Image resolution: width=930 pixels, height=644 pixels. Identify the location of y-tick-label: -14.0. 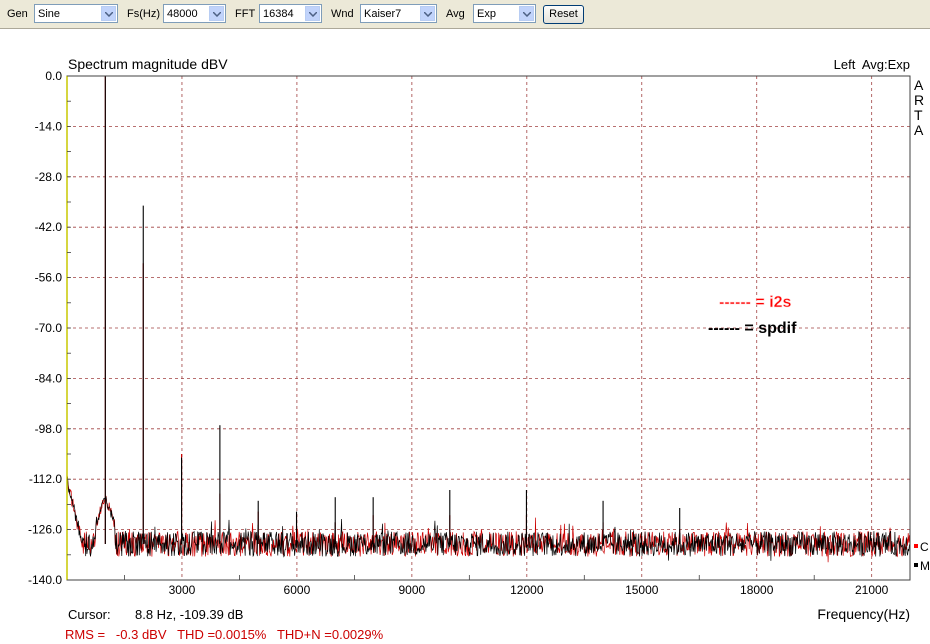
(49, 126).